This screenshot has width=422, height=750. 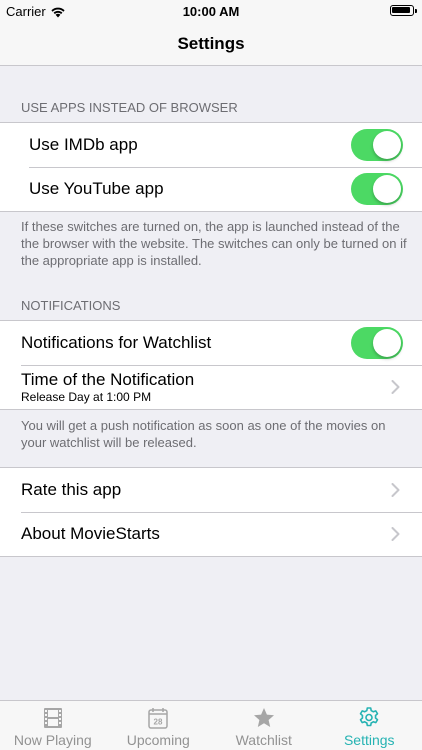 I want to click on film-icon, so click(x=52, y=718).